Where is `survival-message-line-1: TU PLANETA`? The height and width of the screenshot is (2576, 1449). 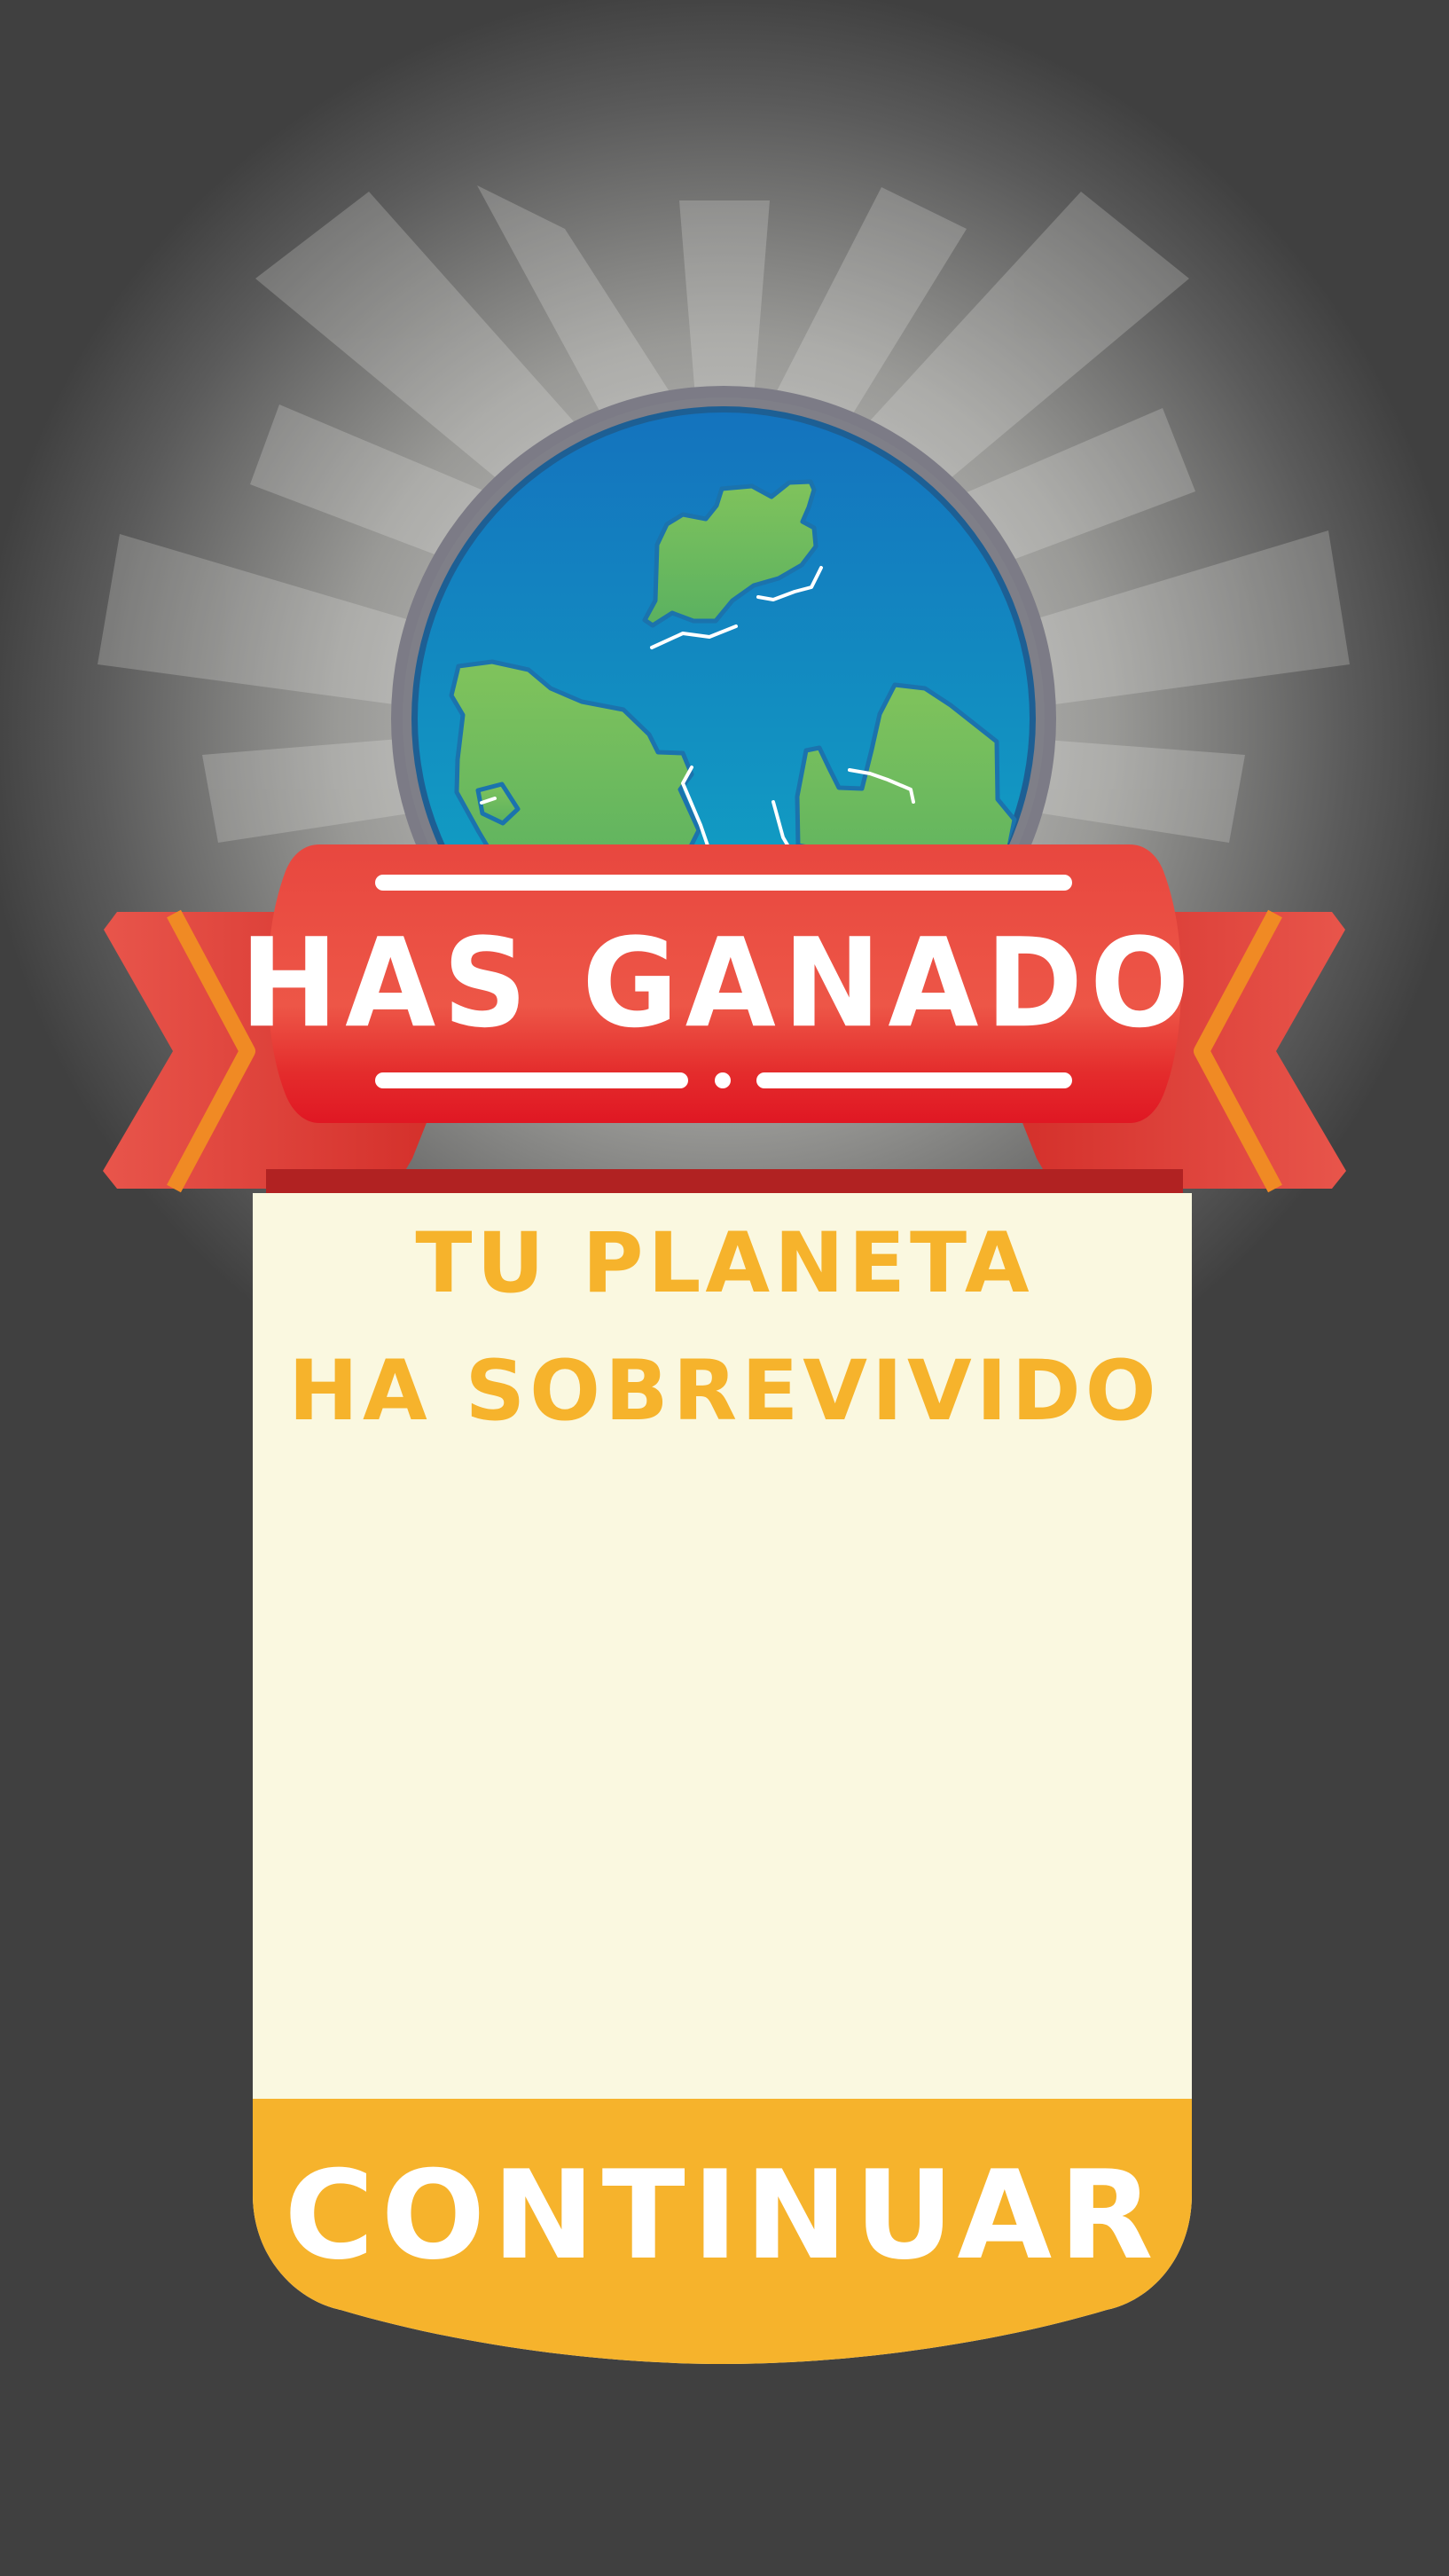
survival-message-line-1: TU PLANETA is located at coordinates (724, 1263).